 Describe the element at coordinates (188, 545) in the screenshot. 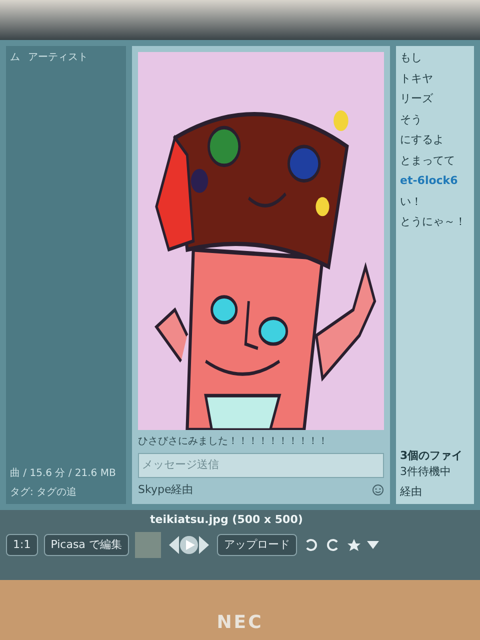

I see `play-icon` at that location.